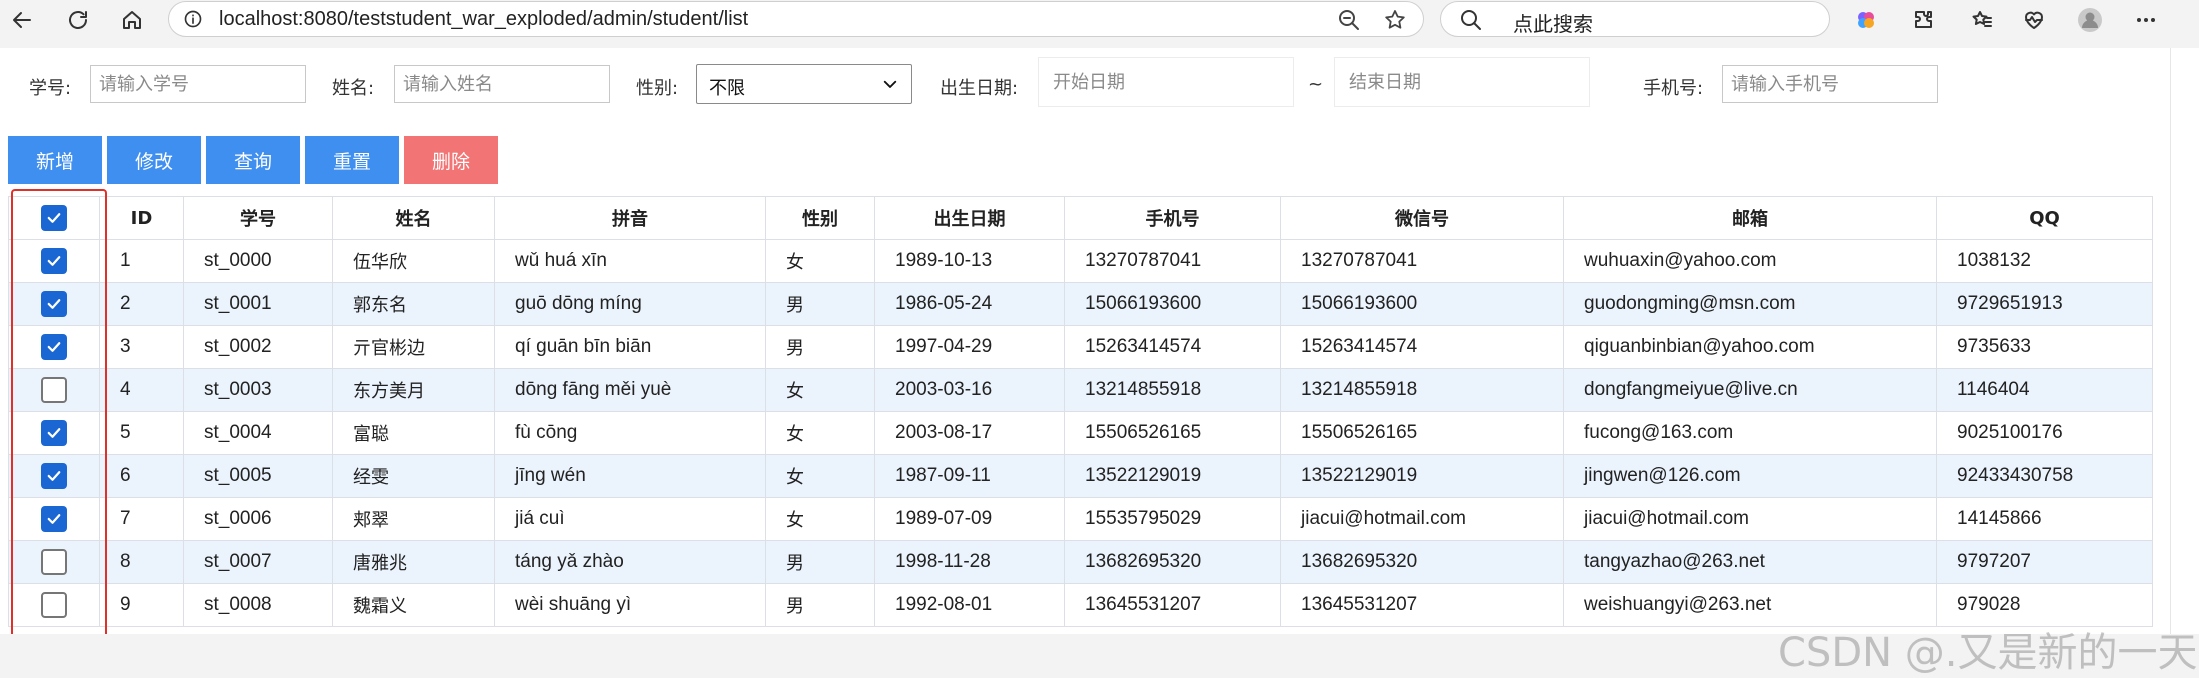 The image size is (2199, 678). Describe the element at coordinates (1673, 88) in the screenshot. I see `phone-label: 手机号:` at that location.